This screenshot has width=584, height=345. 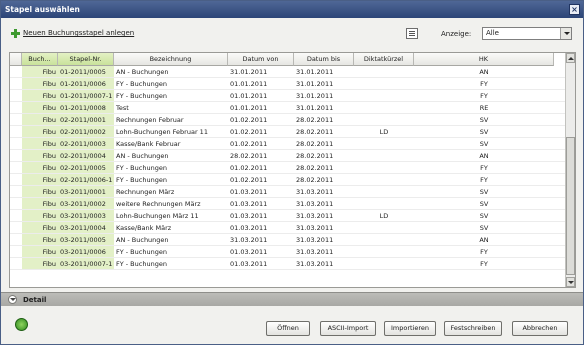 What do you see at coordinates (86, 71) in the screenshot?
I see `table-cell: 01-2011/0005` at bounding box center [86, 71].